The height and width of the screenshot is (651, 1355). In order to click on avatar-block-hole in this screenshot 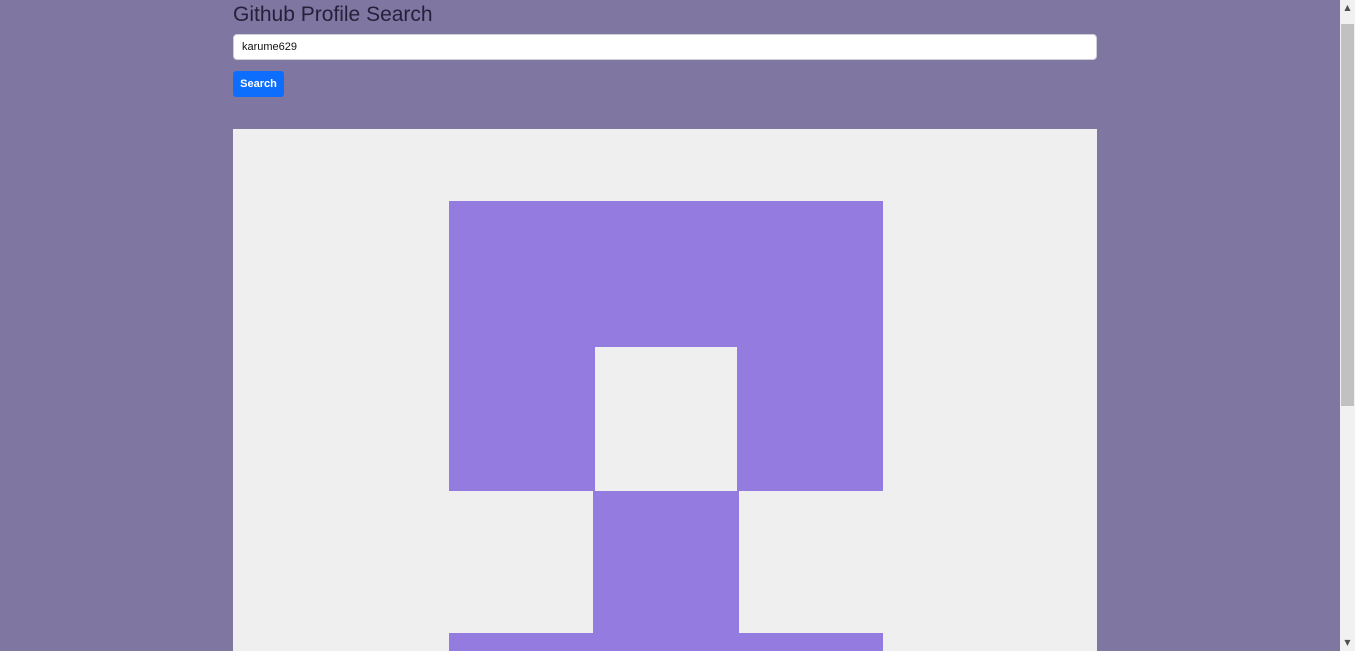, I will do `click(666, 419)`.